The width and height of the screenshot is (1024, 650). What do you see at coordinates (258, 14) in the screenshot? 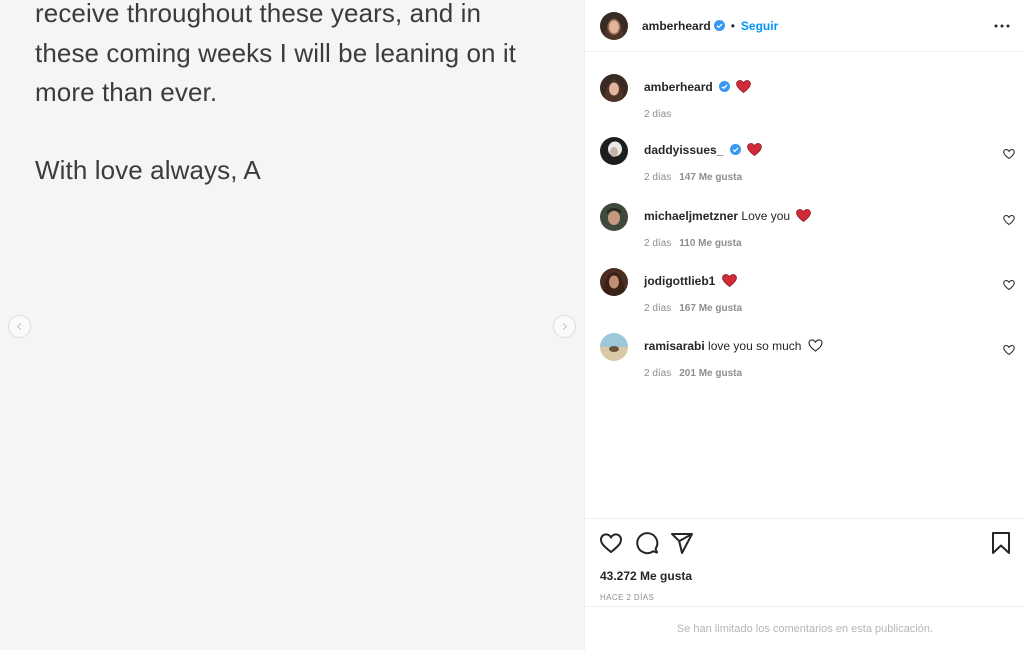
I see `post-text-line: receive throughout these years, and in` at bounding box center [258, 14].